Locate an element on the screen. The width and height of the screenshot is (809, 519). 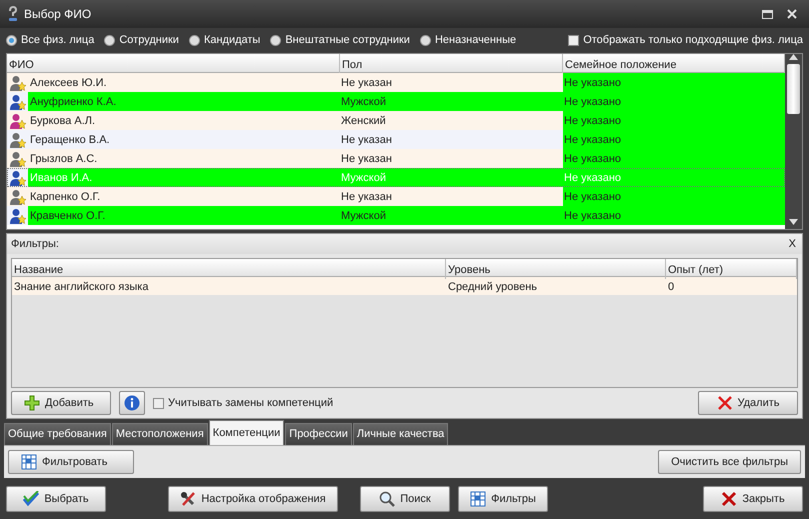
app-icon is located at coordinates (13, 14).